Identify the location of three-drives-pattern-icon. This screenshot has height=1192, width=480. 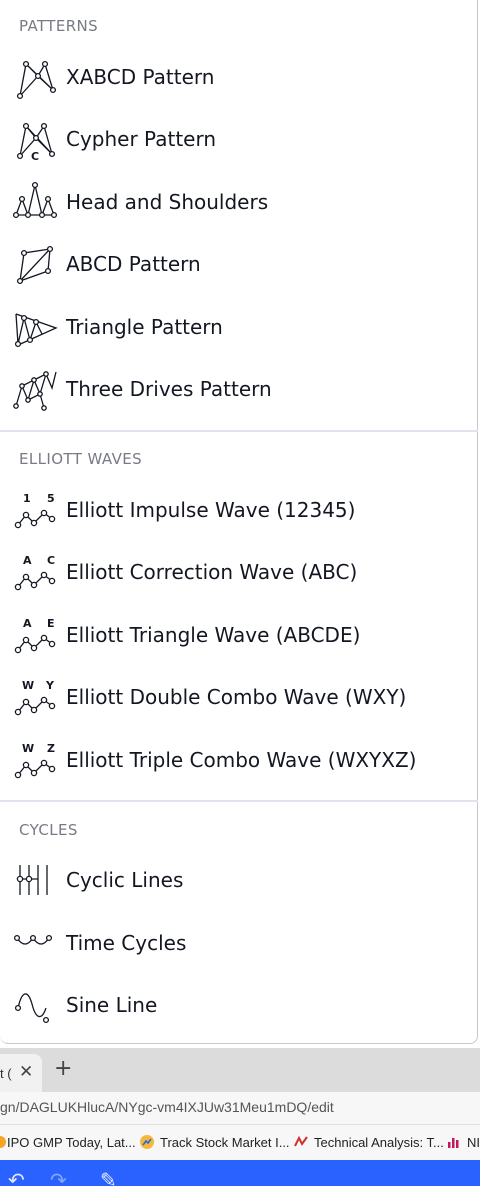
(35, 391).